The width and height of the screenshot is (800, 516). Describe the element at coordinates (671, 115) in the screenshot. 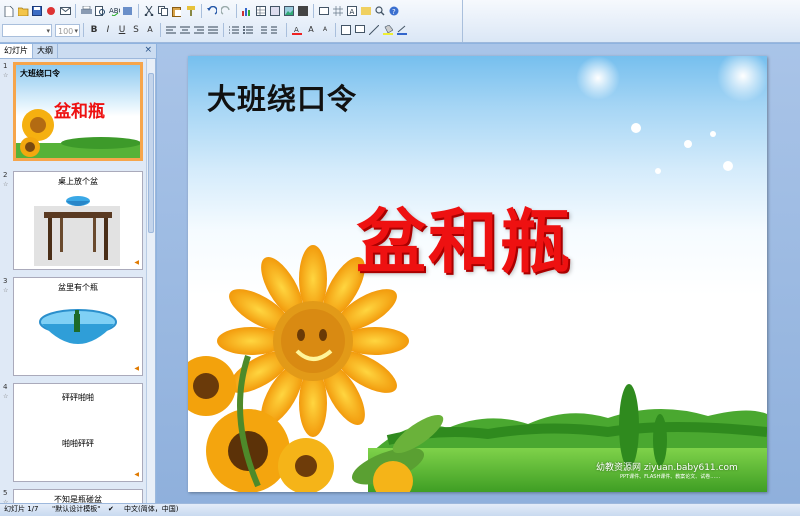

I see `sparkle-icon` at that location.